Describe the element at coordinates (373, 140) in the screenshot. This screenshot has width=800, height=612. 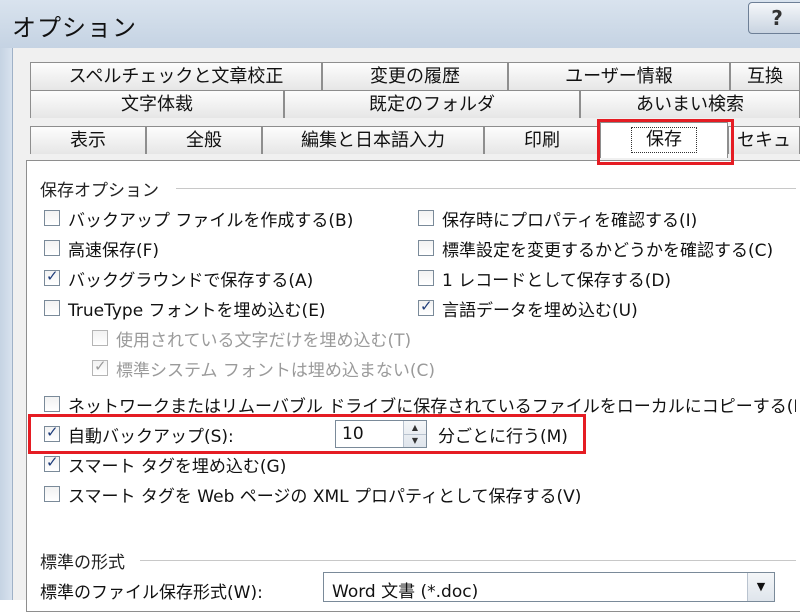
I see `tab-edit-japanese-input: 編集と日本語入力` at that location.